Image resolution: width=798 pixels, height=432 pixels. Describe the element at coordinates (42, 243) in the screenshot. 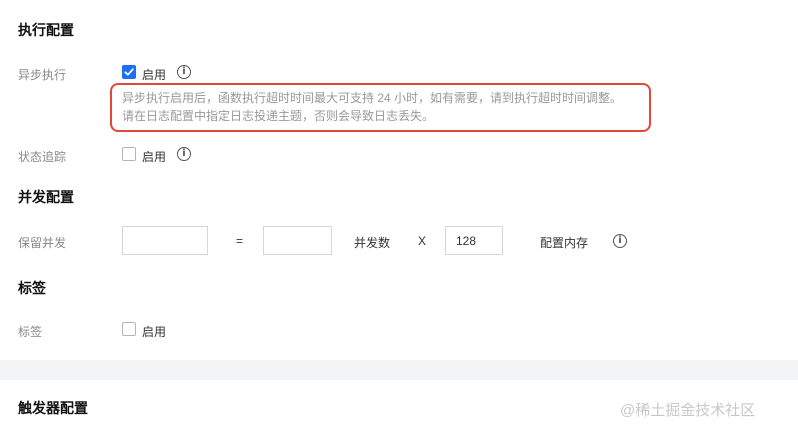

I see `reserved-concurrency-label: 保留并发` at that location.